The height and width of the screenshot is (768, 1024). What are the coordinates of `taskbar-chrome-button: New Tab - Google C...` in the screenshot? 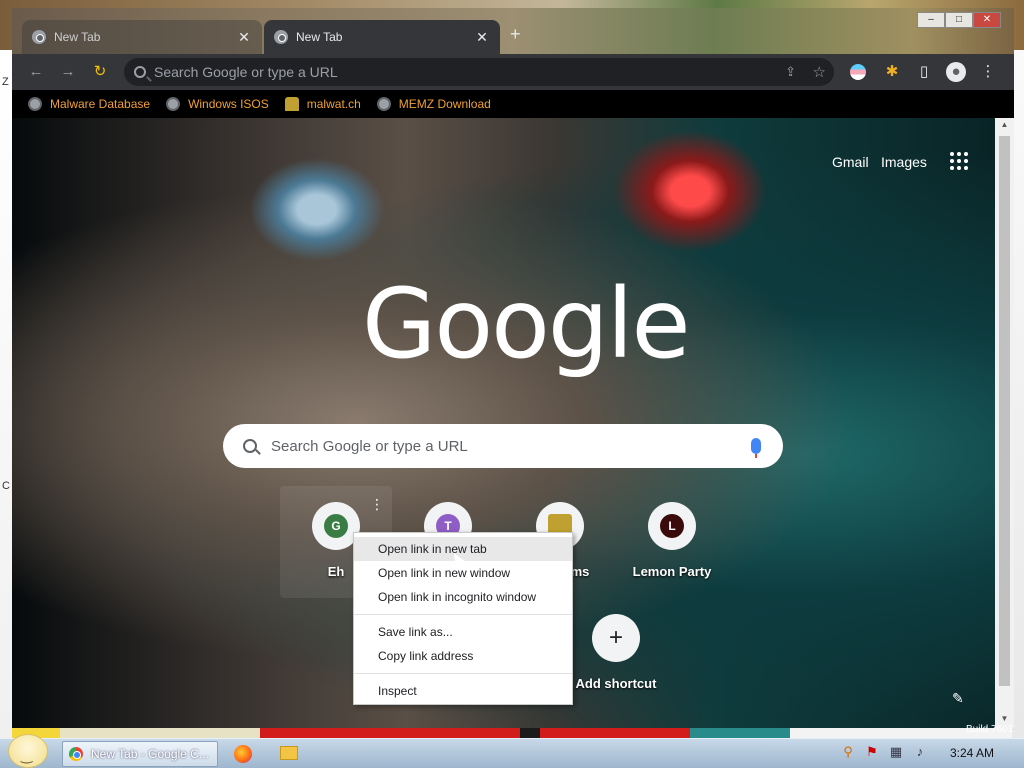 It's located at (140, 754).